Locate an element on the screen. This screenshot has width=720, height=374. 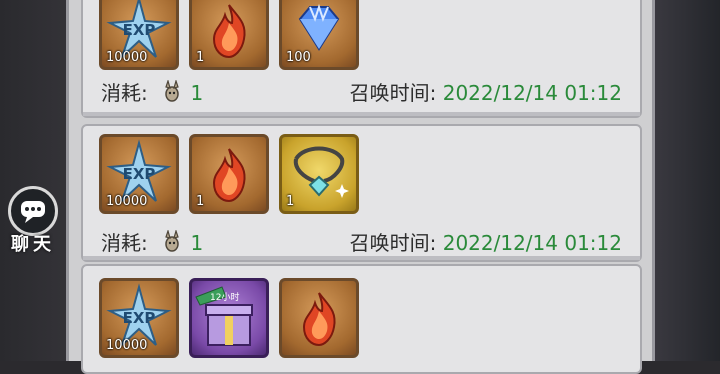
reward-item-flame is located at coordinates (319, 318).